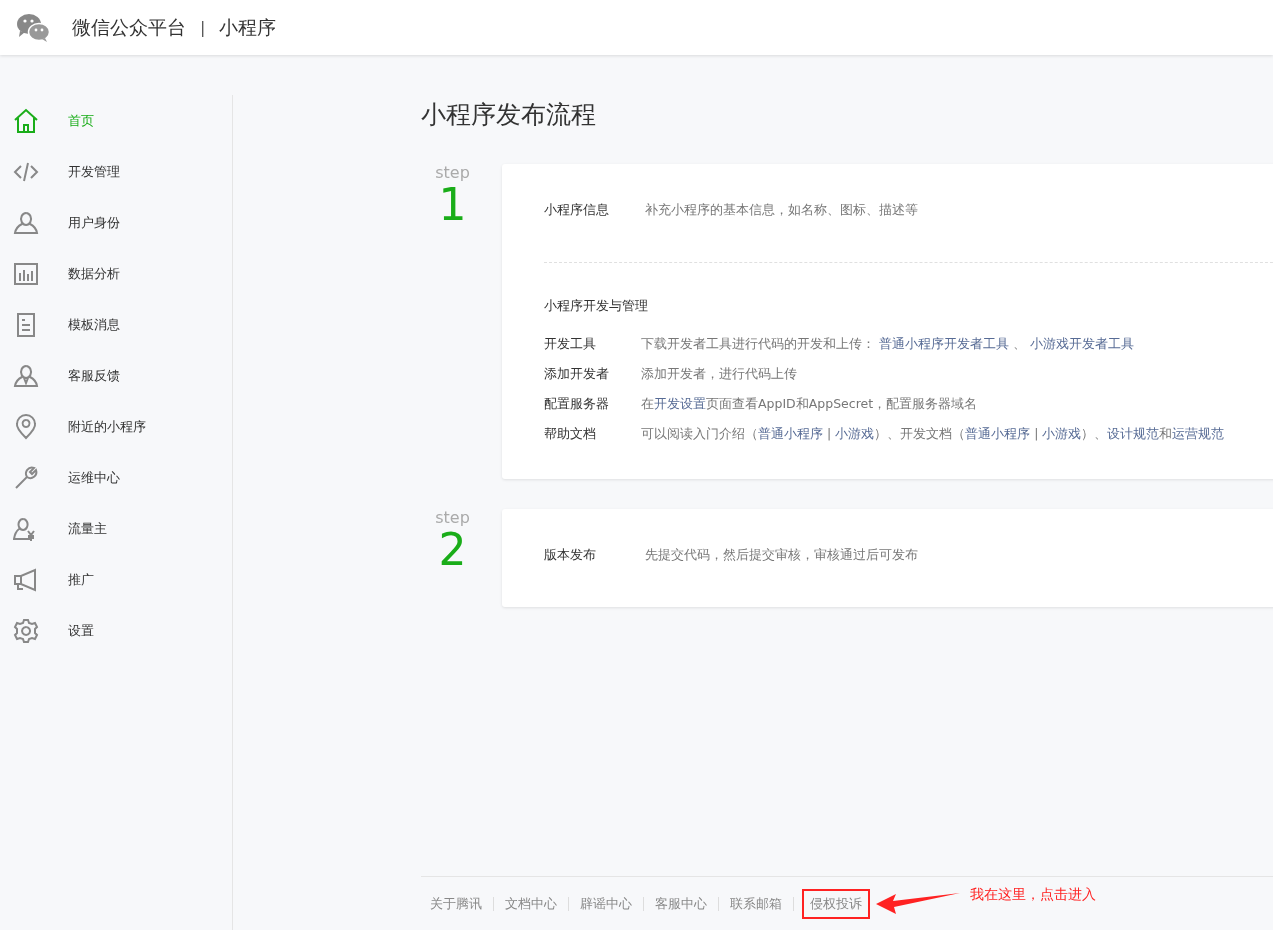 This screenshot has width=1273, height=930. Describe the element at coordinates (26, 630) in the screenshot. I see `gear-icon` at that location.